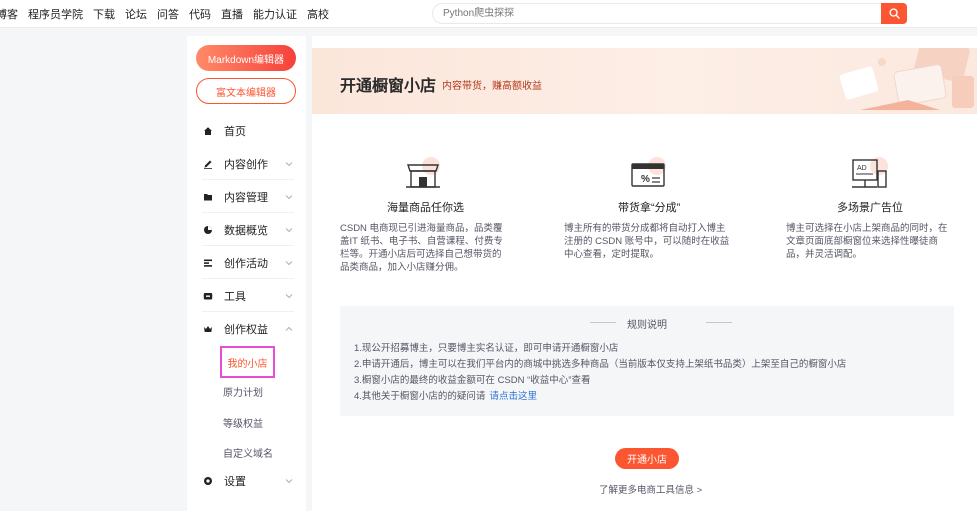  What do you see at coordinates (472, 380) in the screenshot?
I see `rule-item: 3.橱窗小店的最终的收益金额可在 CSDN “收益中心”查看` at bounding box center [472, 380].